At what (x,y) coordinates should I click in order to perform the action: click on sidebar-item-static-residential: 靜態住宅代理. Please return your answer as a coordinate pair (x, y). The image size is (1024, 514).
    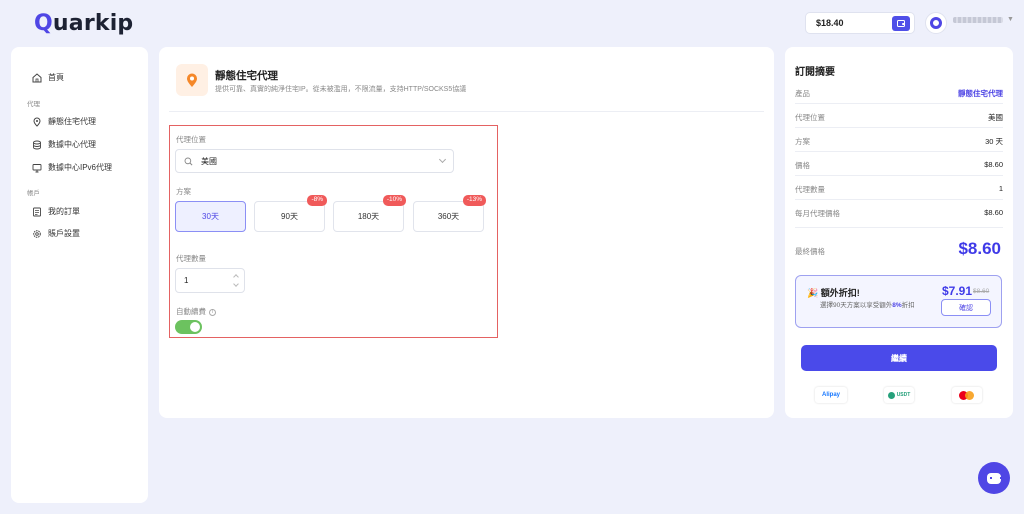
    Looking at the image, I should click on (64, 121).